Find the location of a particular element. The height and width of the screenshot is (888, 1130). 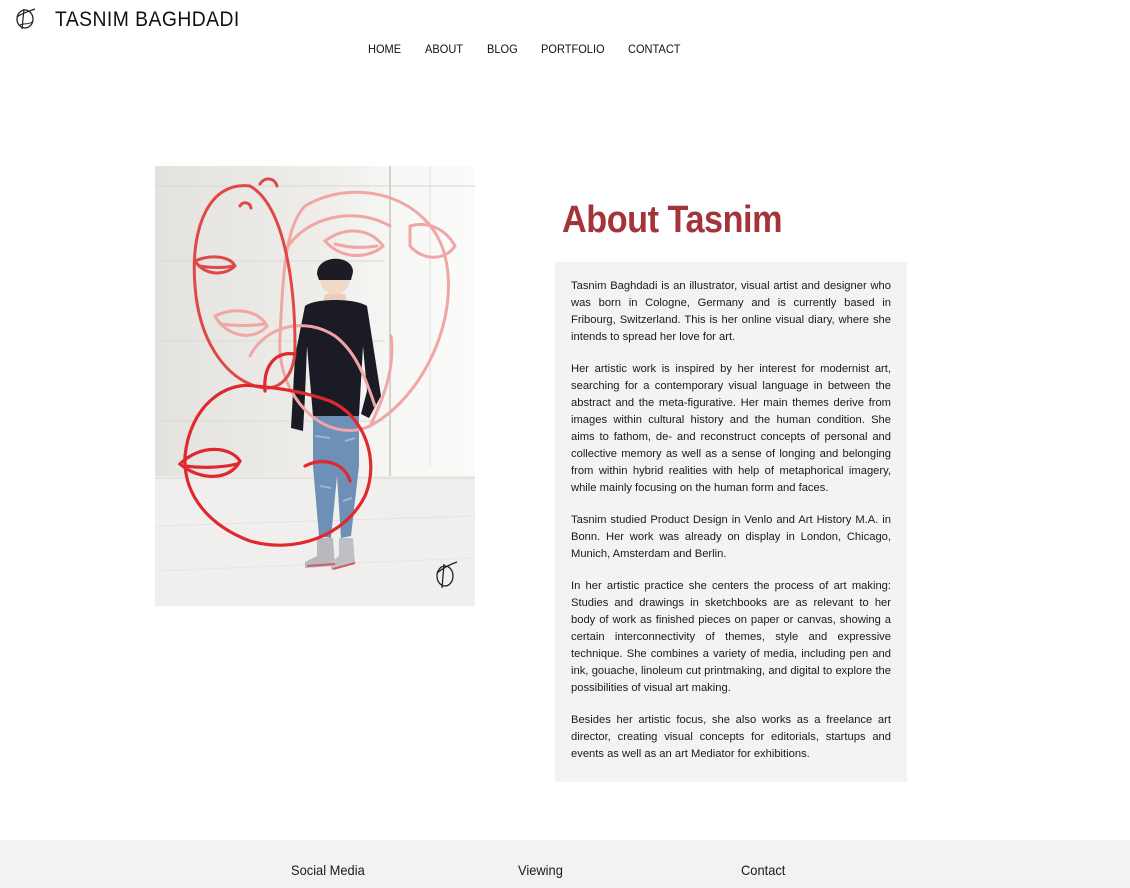

nav-home: HOME is located at coordinates (384, 49).